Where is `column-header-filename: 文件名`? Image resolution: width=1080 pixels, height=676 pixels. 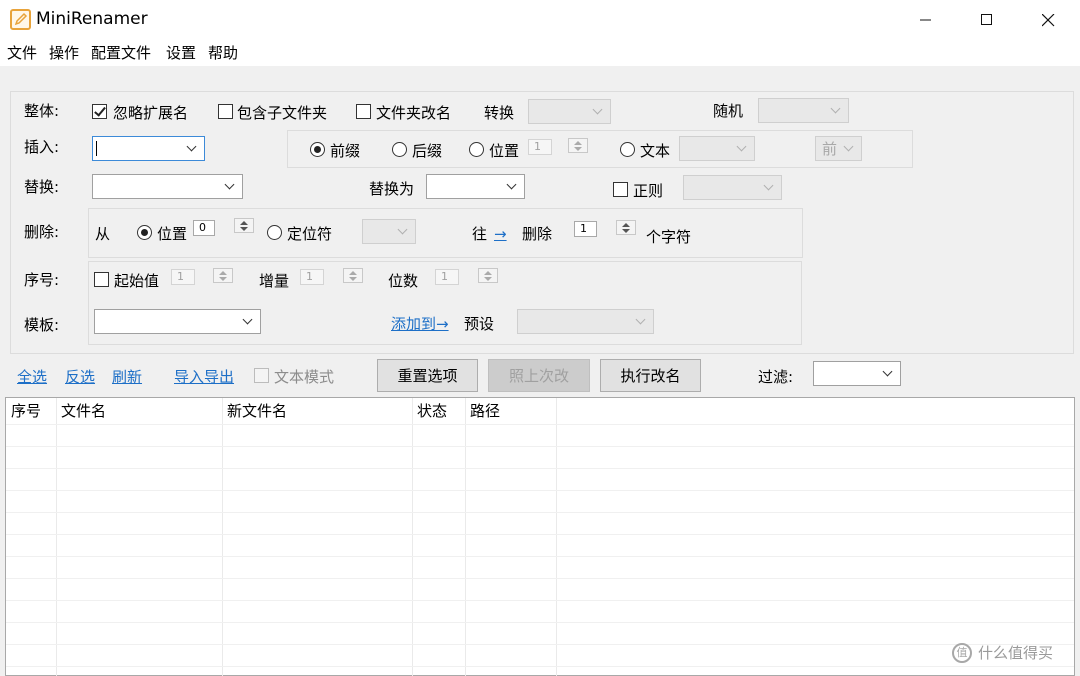 column-header-filename: 文件名 is located at coordinates (83, 411).